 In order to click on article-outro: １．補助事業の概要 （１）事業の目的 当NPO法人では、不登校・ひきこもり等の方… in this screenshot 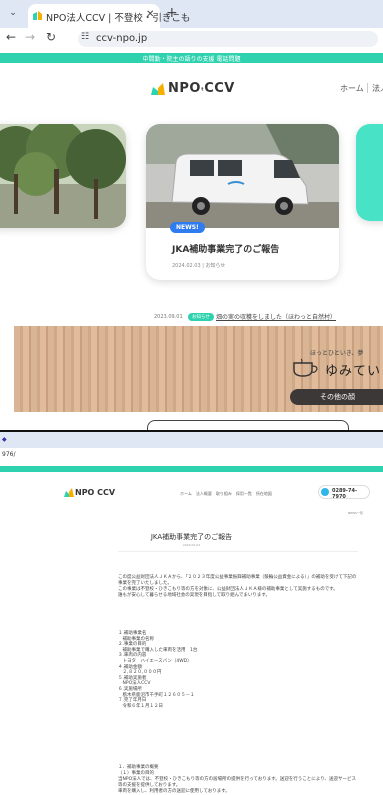, I will do `click(237, 779)`.